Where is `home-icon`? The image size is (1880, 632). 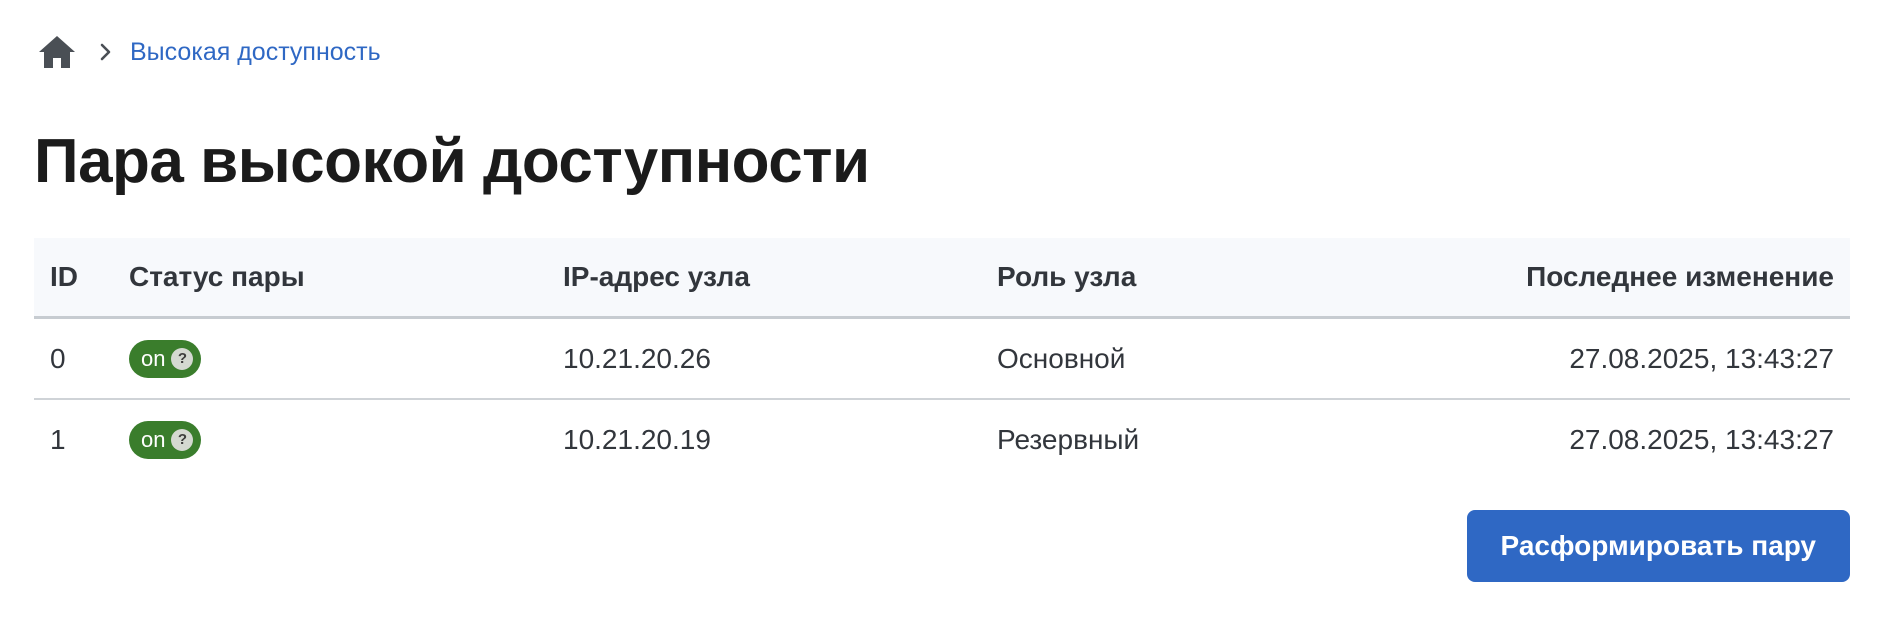 home-icon is located at coordinates (57, 52).